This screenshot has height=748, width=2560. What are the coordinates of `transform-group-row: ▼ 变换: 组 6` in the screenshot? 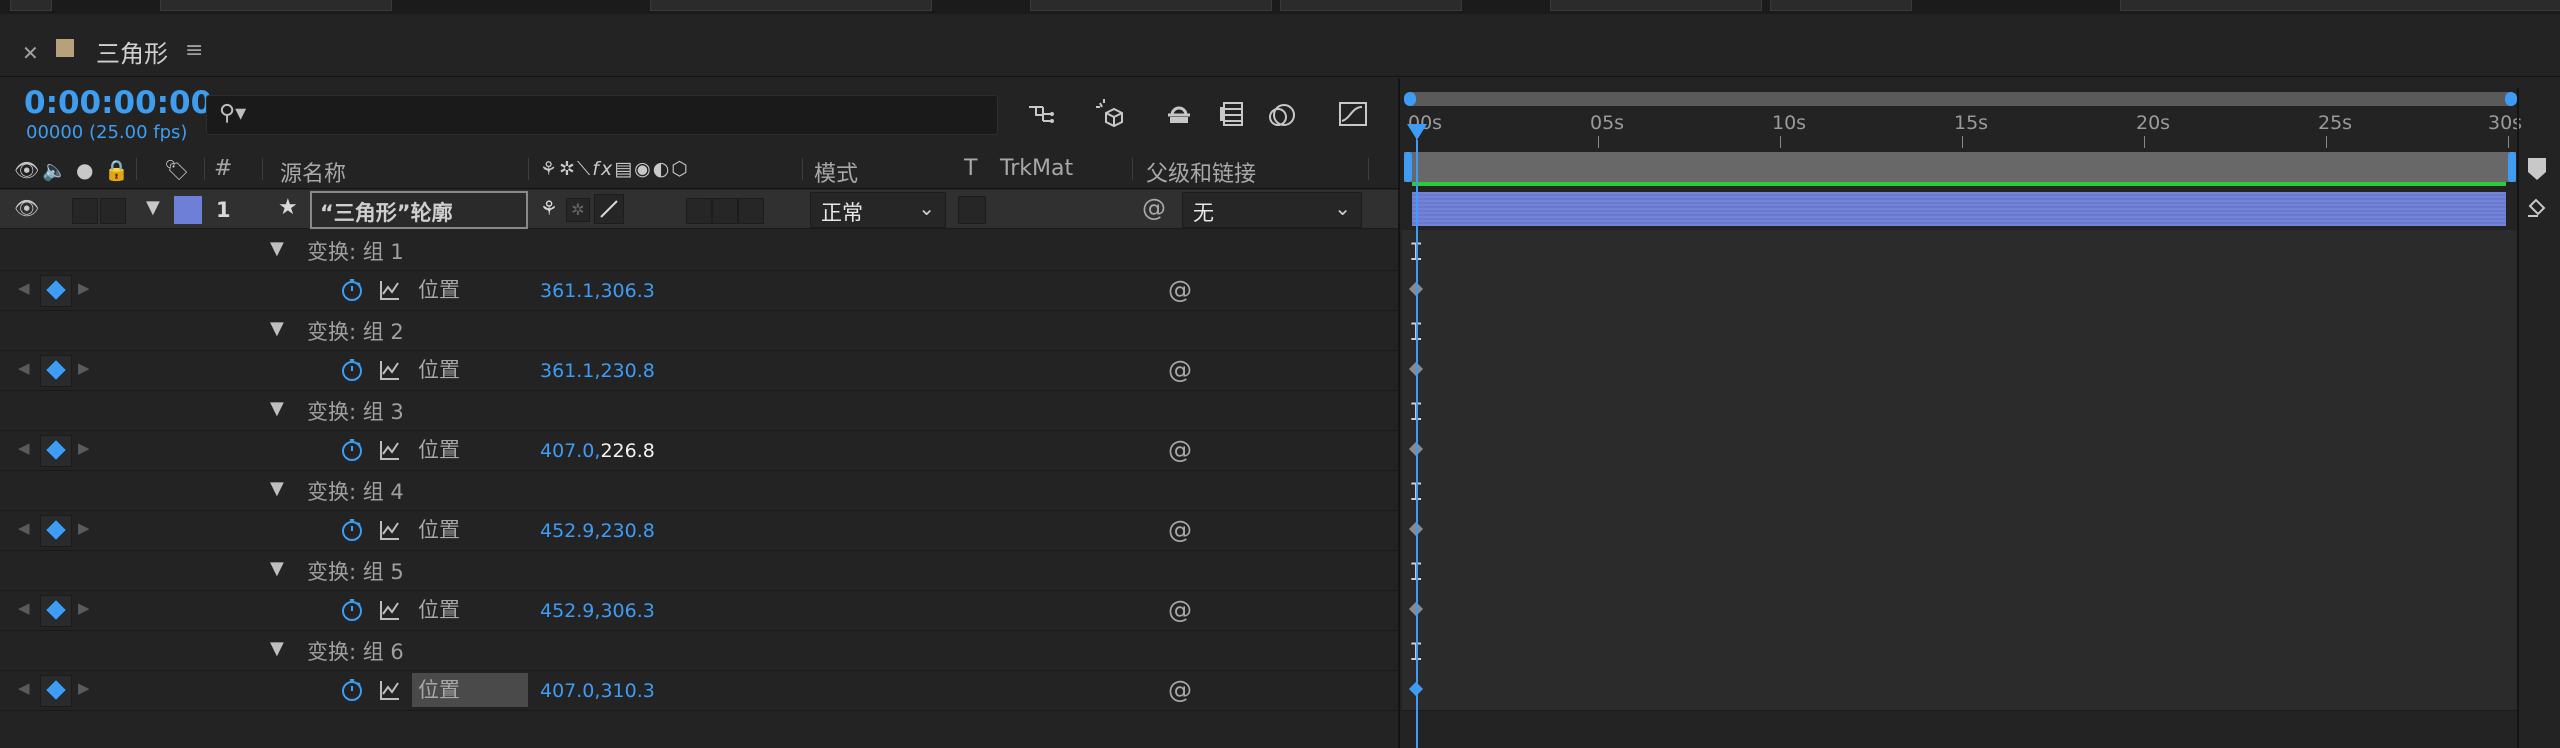 It's located at (699, 650).